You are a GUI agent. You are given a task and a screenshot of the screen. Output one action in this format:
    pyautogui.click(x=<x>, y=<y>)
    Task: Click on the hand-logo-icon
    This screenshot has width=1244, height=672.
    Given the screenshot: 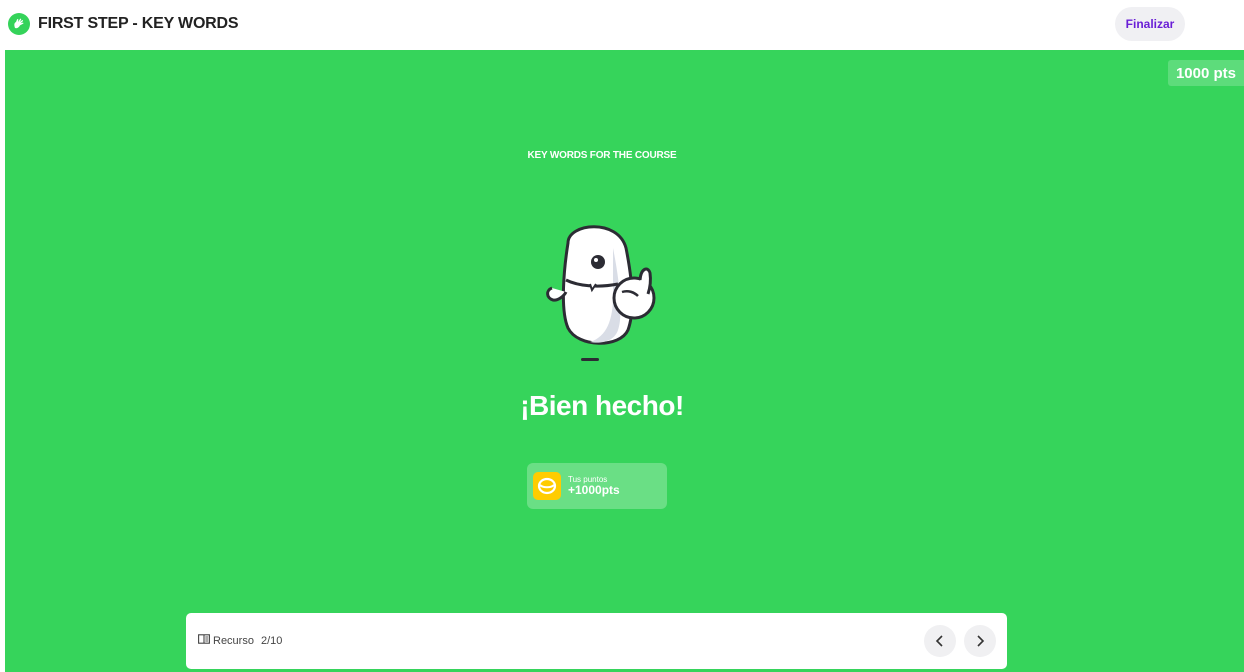 What is the action you would take?
    pyautogui.click(x=19, y=24)
    